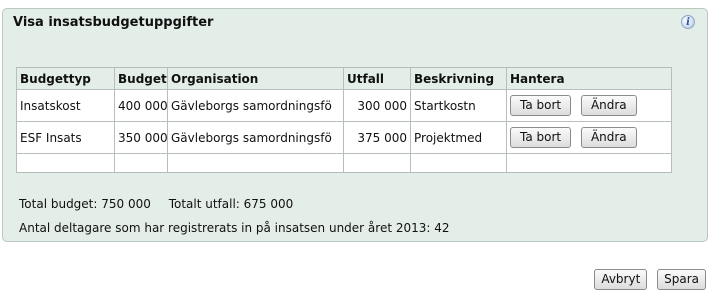 This screenshot has height=295, width=717. What do you see at coordinates (344, 163) in the screenshot?
I see `table-row-empty` at bounding box center [344, 163].